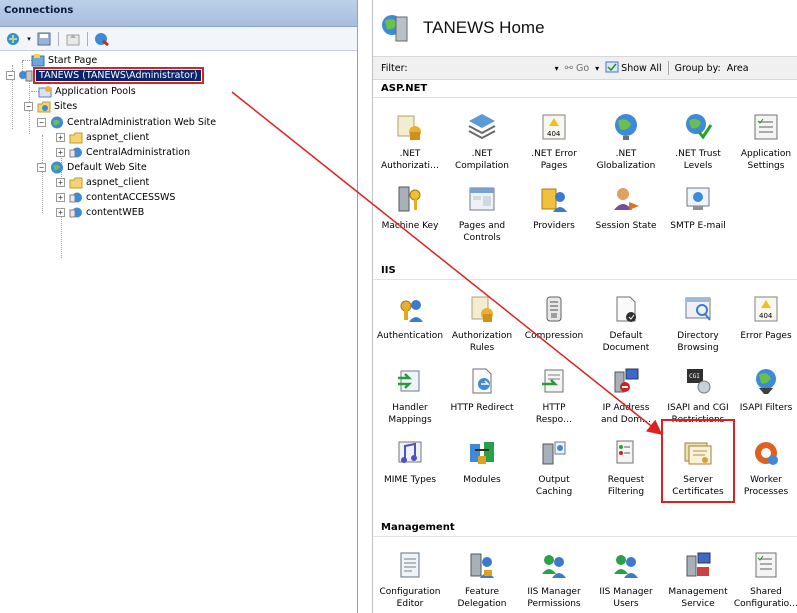 Image resolution: width=797 pixels, height=613 pixels. Describe the element at coordinates (410, 226) in the screenshot. I see `feature-label: Machine Key` at that location.